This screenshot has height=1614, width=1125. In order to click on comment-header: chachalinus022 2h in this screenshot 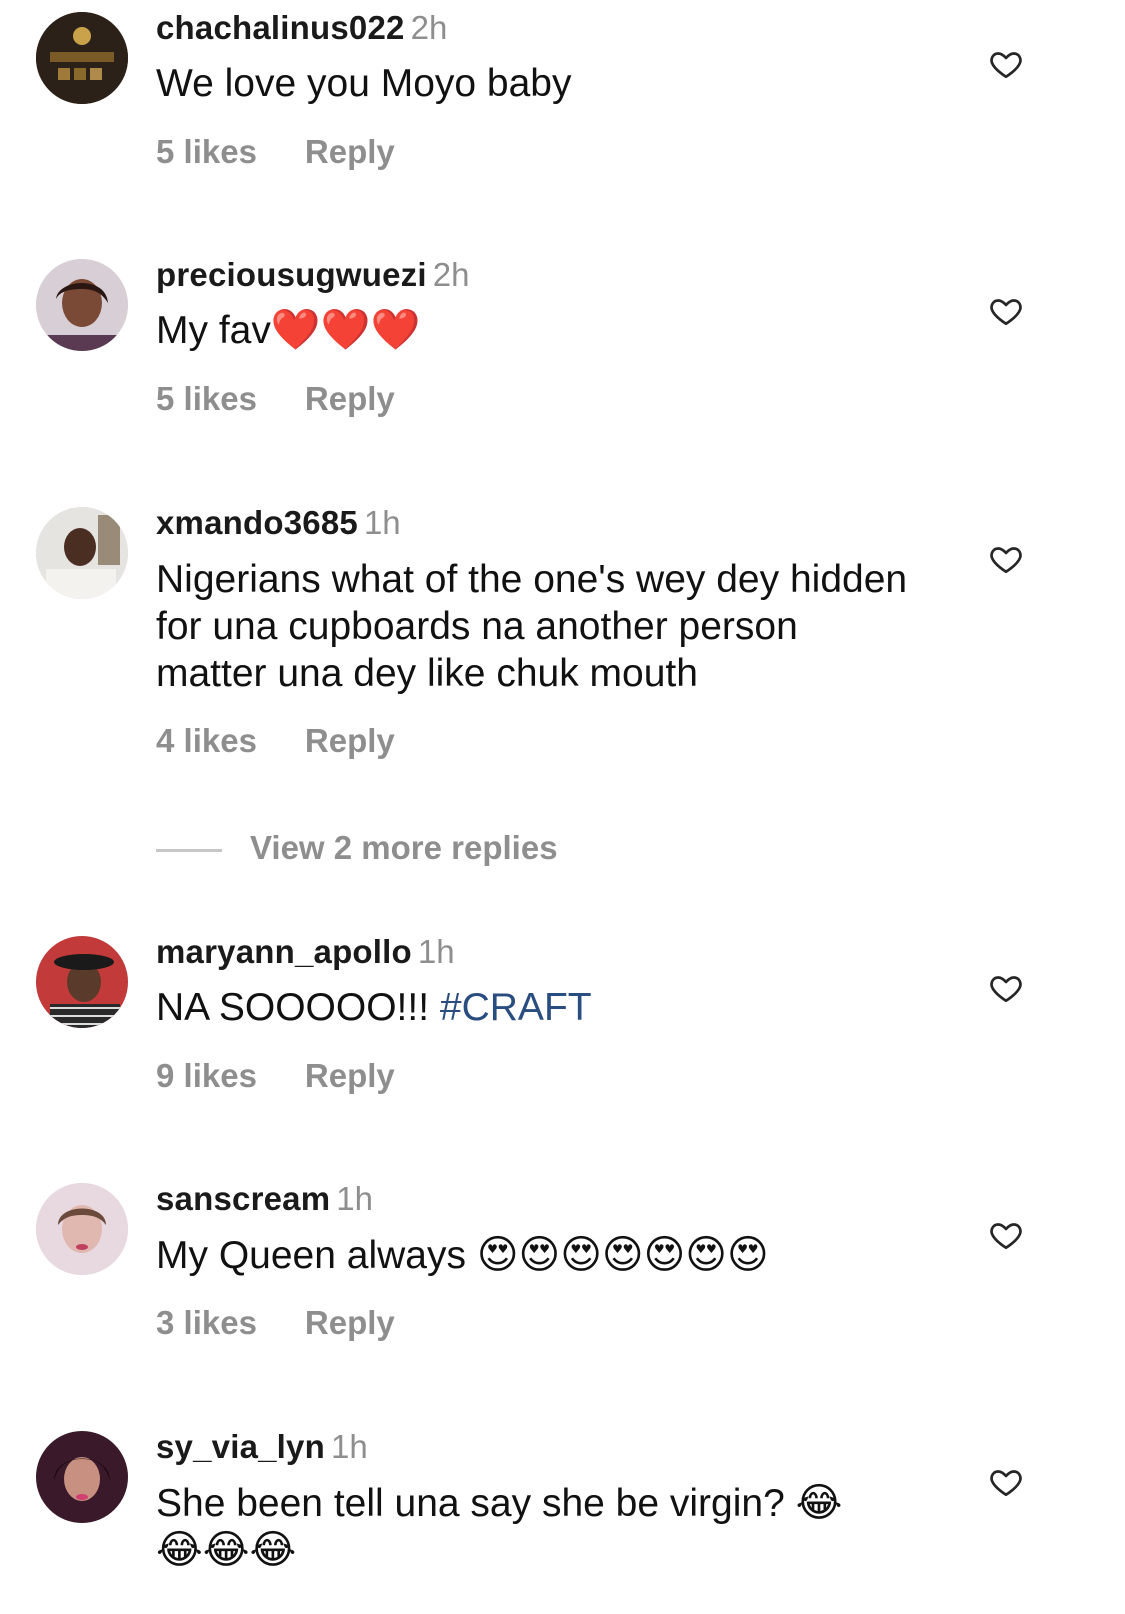, I will do `click(301, 28)`.